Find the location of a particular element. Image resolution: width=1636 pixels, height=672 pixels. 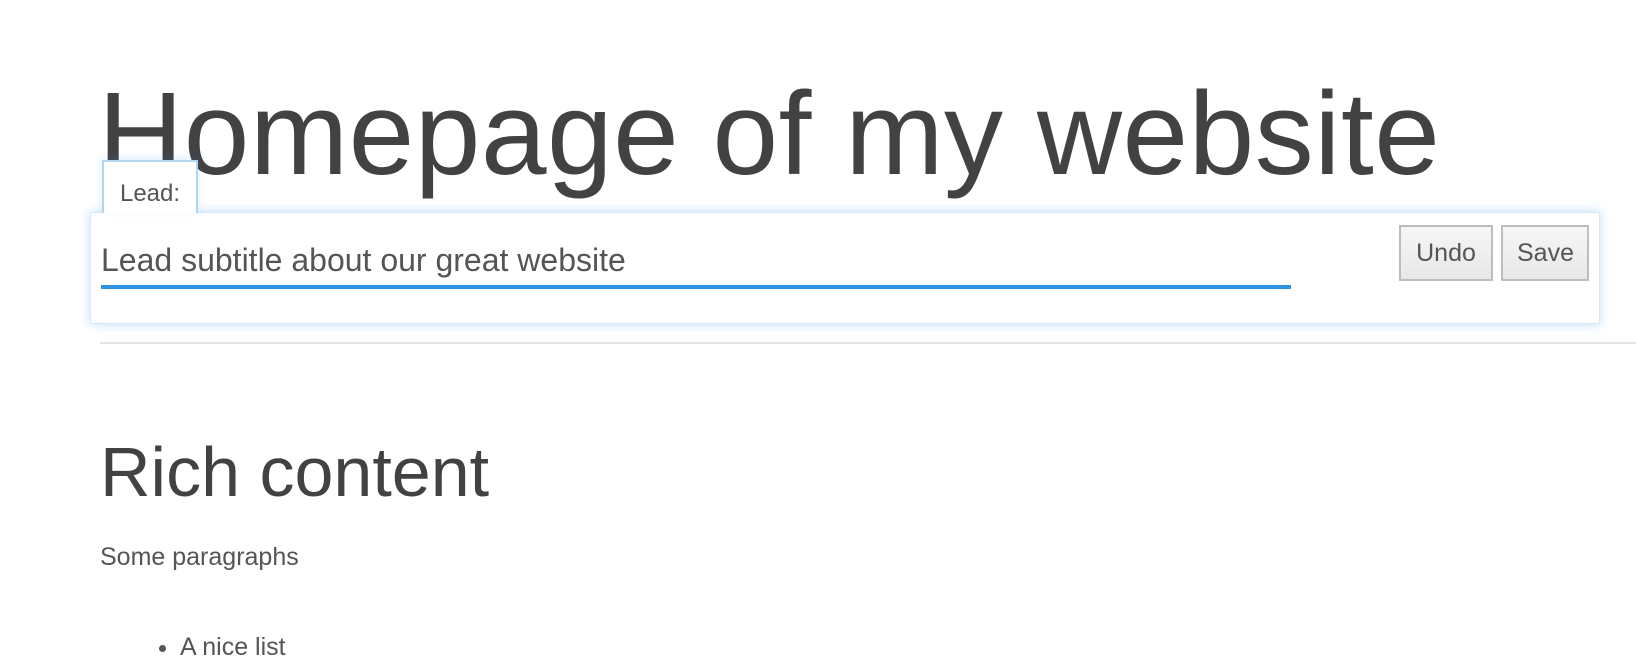

list-item: A nice list is located at coordinates (233, 647).